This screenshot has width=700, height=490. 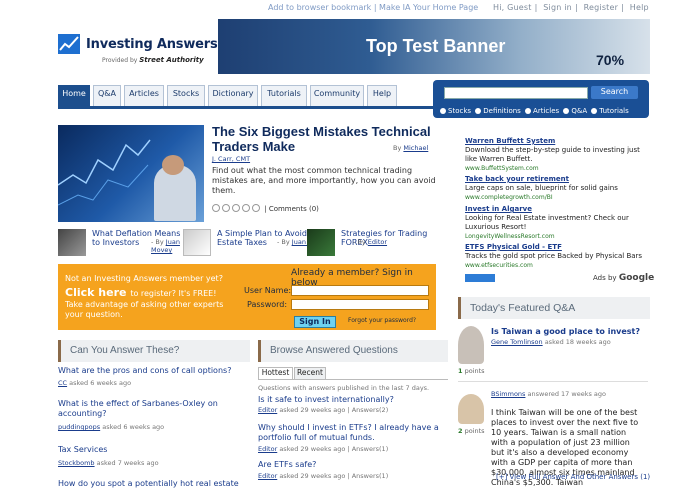 I want to click on feature-byline-2: J. Carr, CMT, so click(x=231, y=159).